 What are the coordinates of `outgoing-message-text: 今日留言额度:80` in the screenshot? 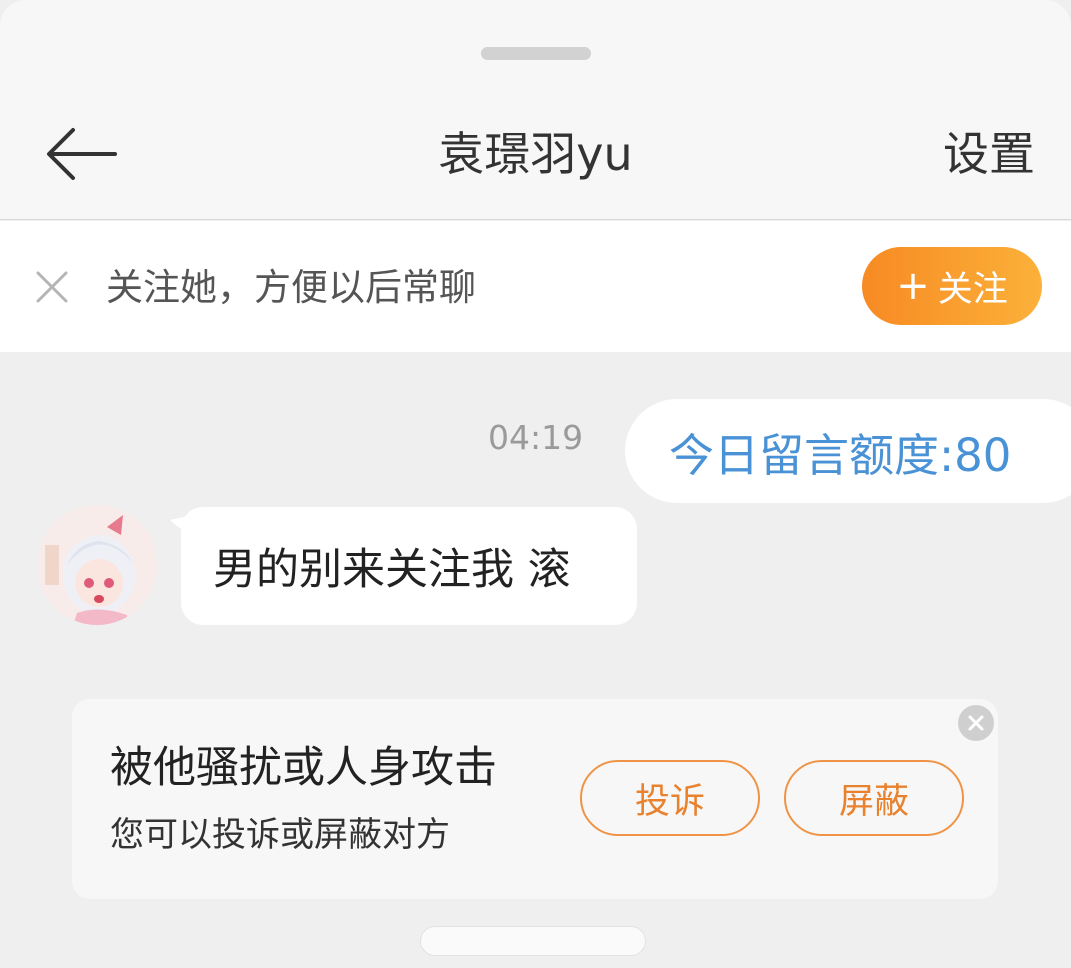 It's located at (840, 455).